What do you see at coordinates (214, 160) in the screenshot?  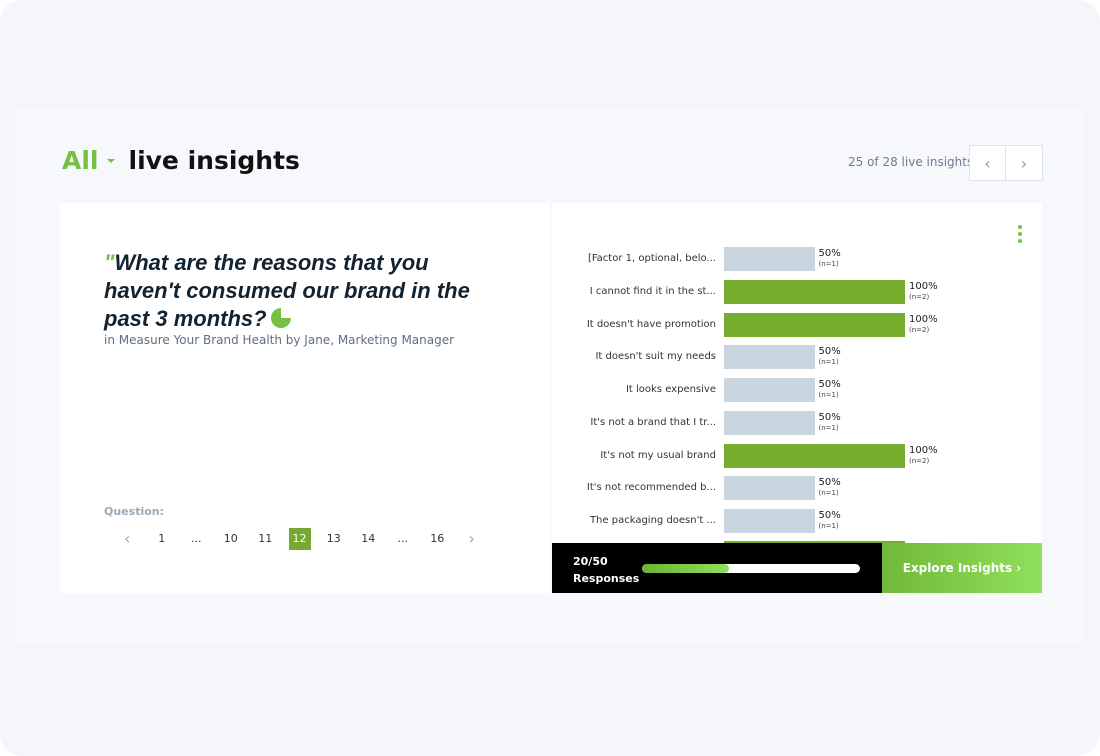 I see `title-text: live insights` at bounding box center [214, 160].